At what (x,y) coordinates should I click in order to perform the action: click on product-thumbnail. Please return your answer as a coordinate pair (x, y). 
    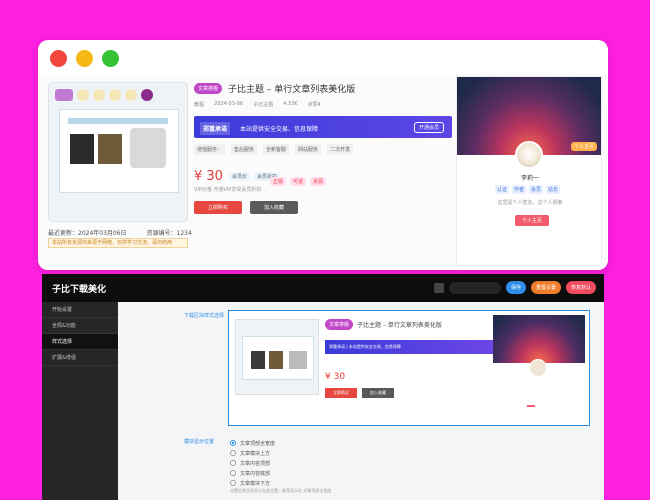
    Looking at the image, I should click on (118, 152).